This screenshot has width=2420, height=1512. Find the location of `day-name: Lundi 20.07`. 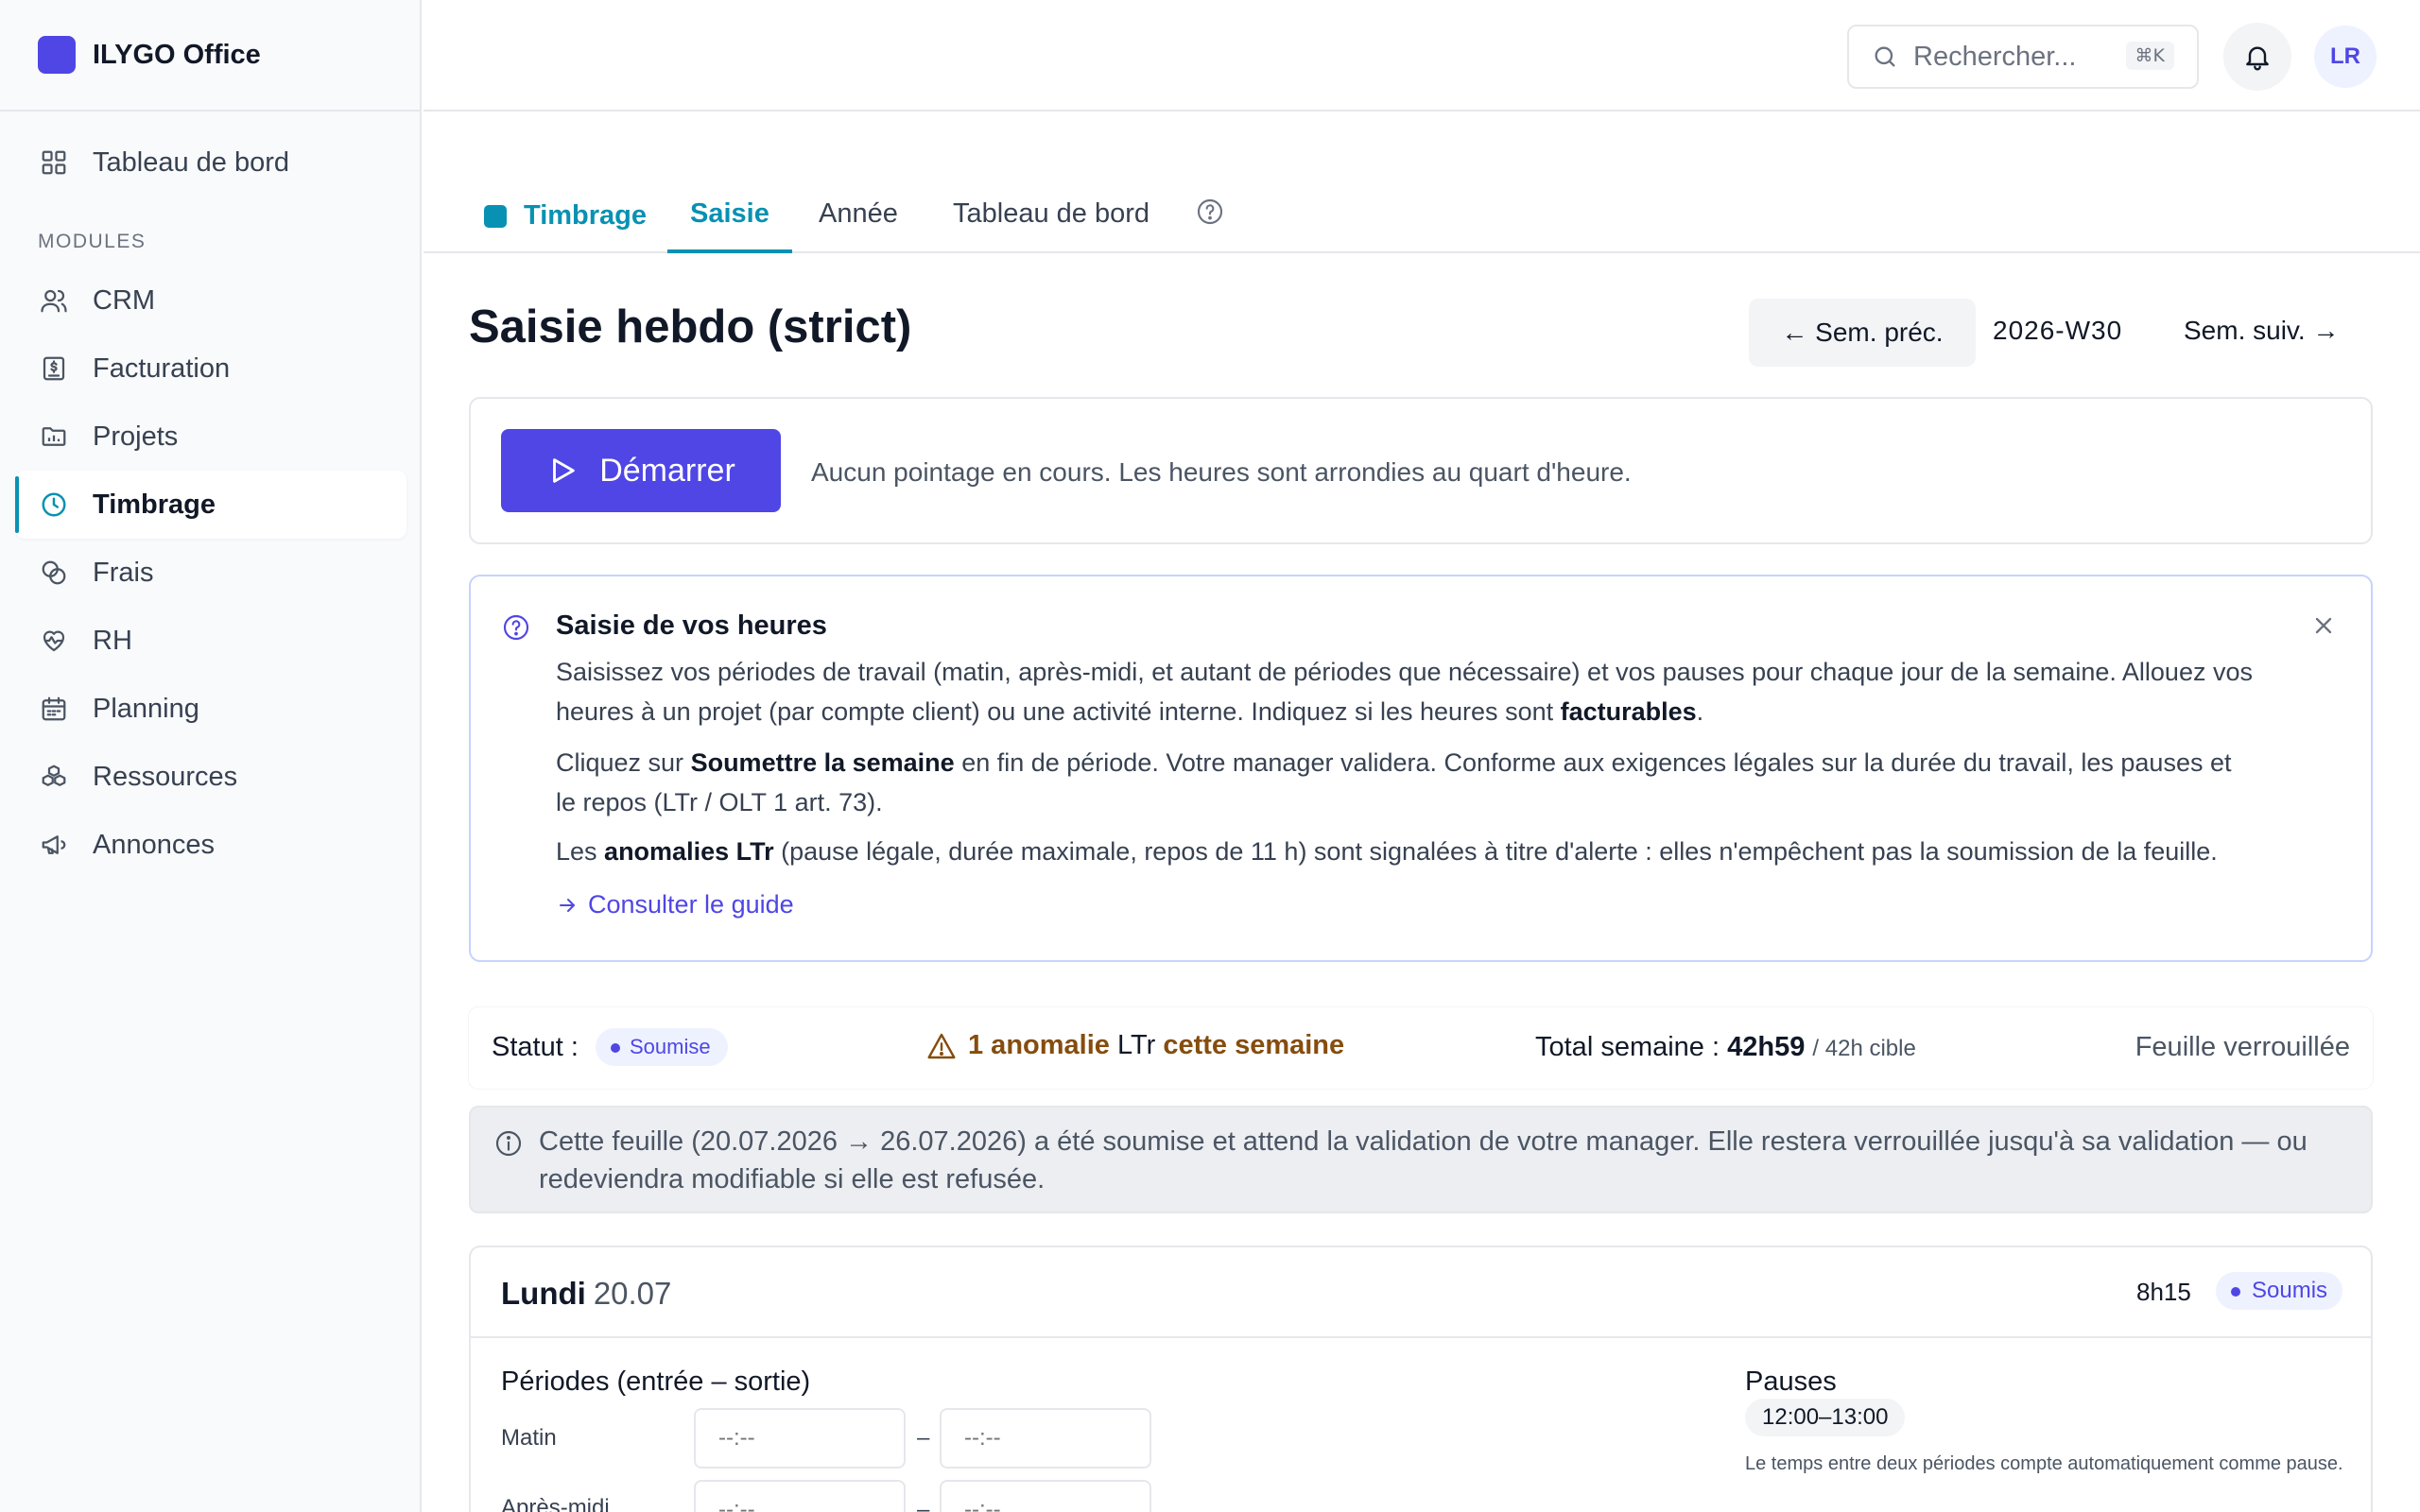

day-name: Lundi 20.07 is located at coordinates (586, 1293).